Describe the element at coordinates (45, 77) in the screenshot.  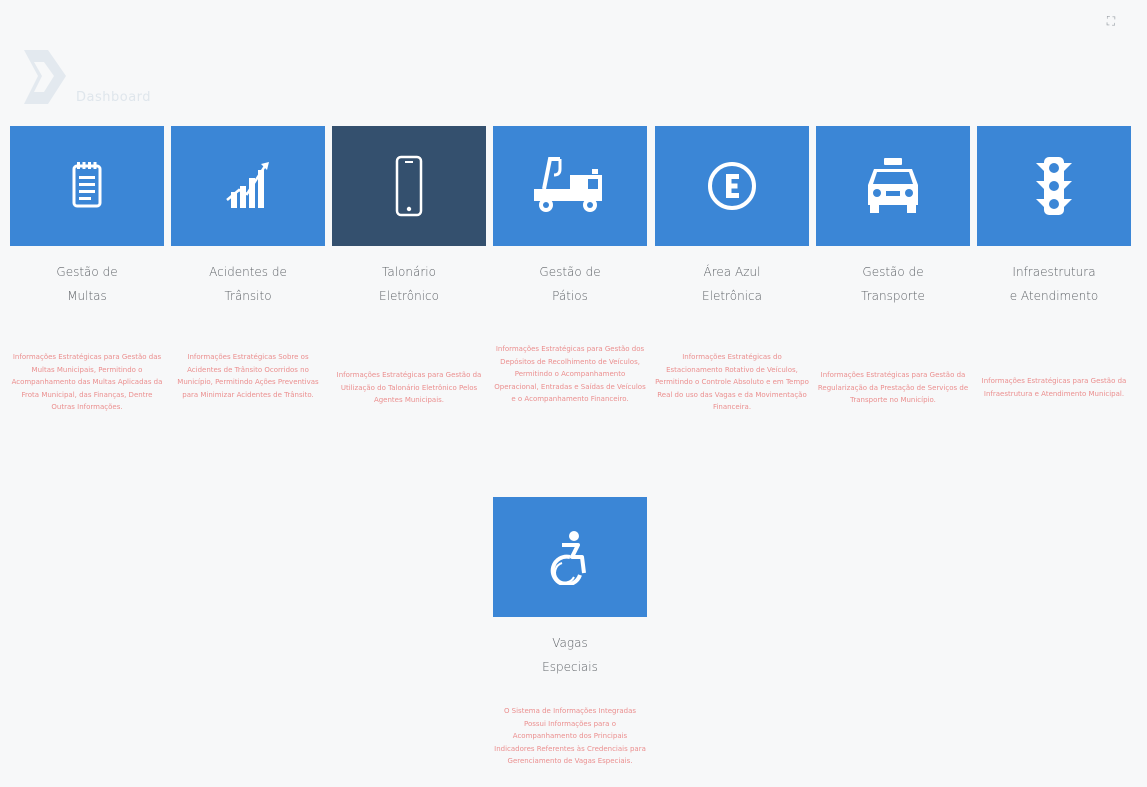
I see `logo-mark-icon` at that location.